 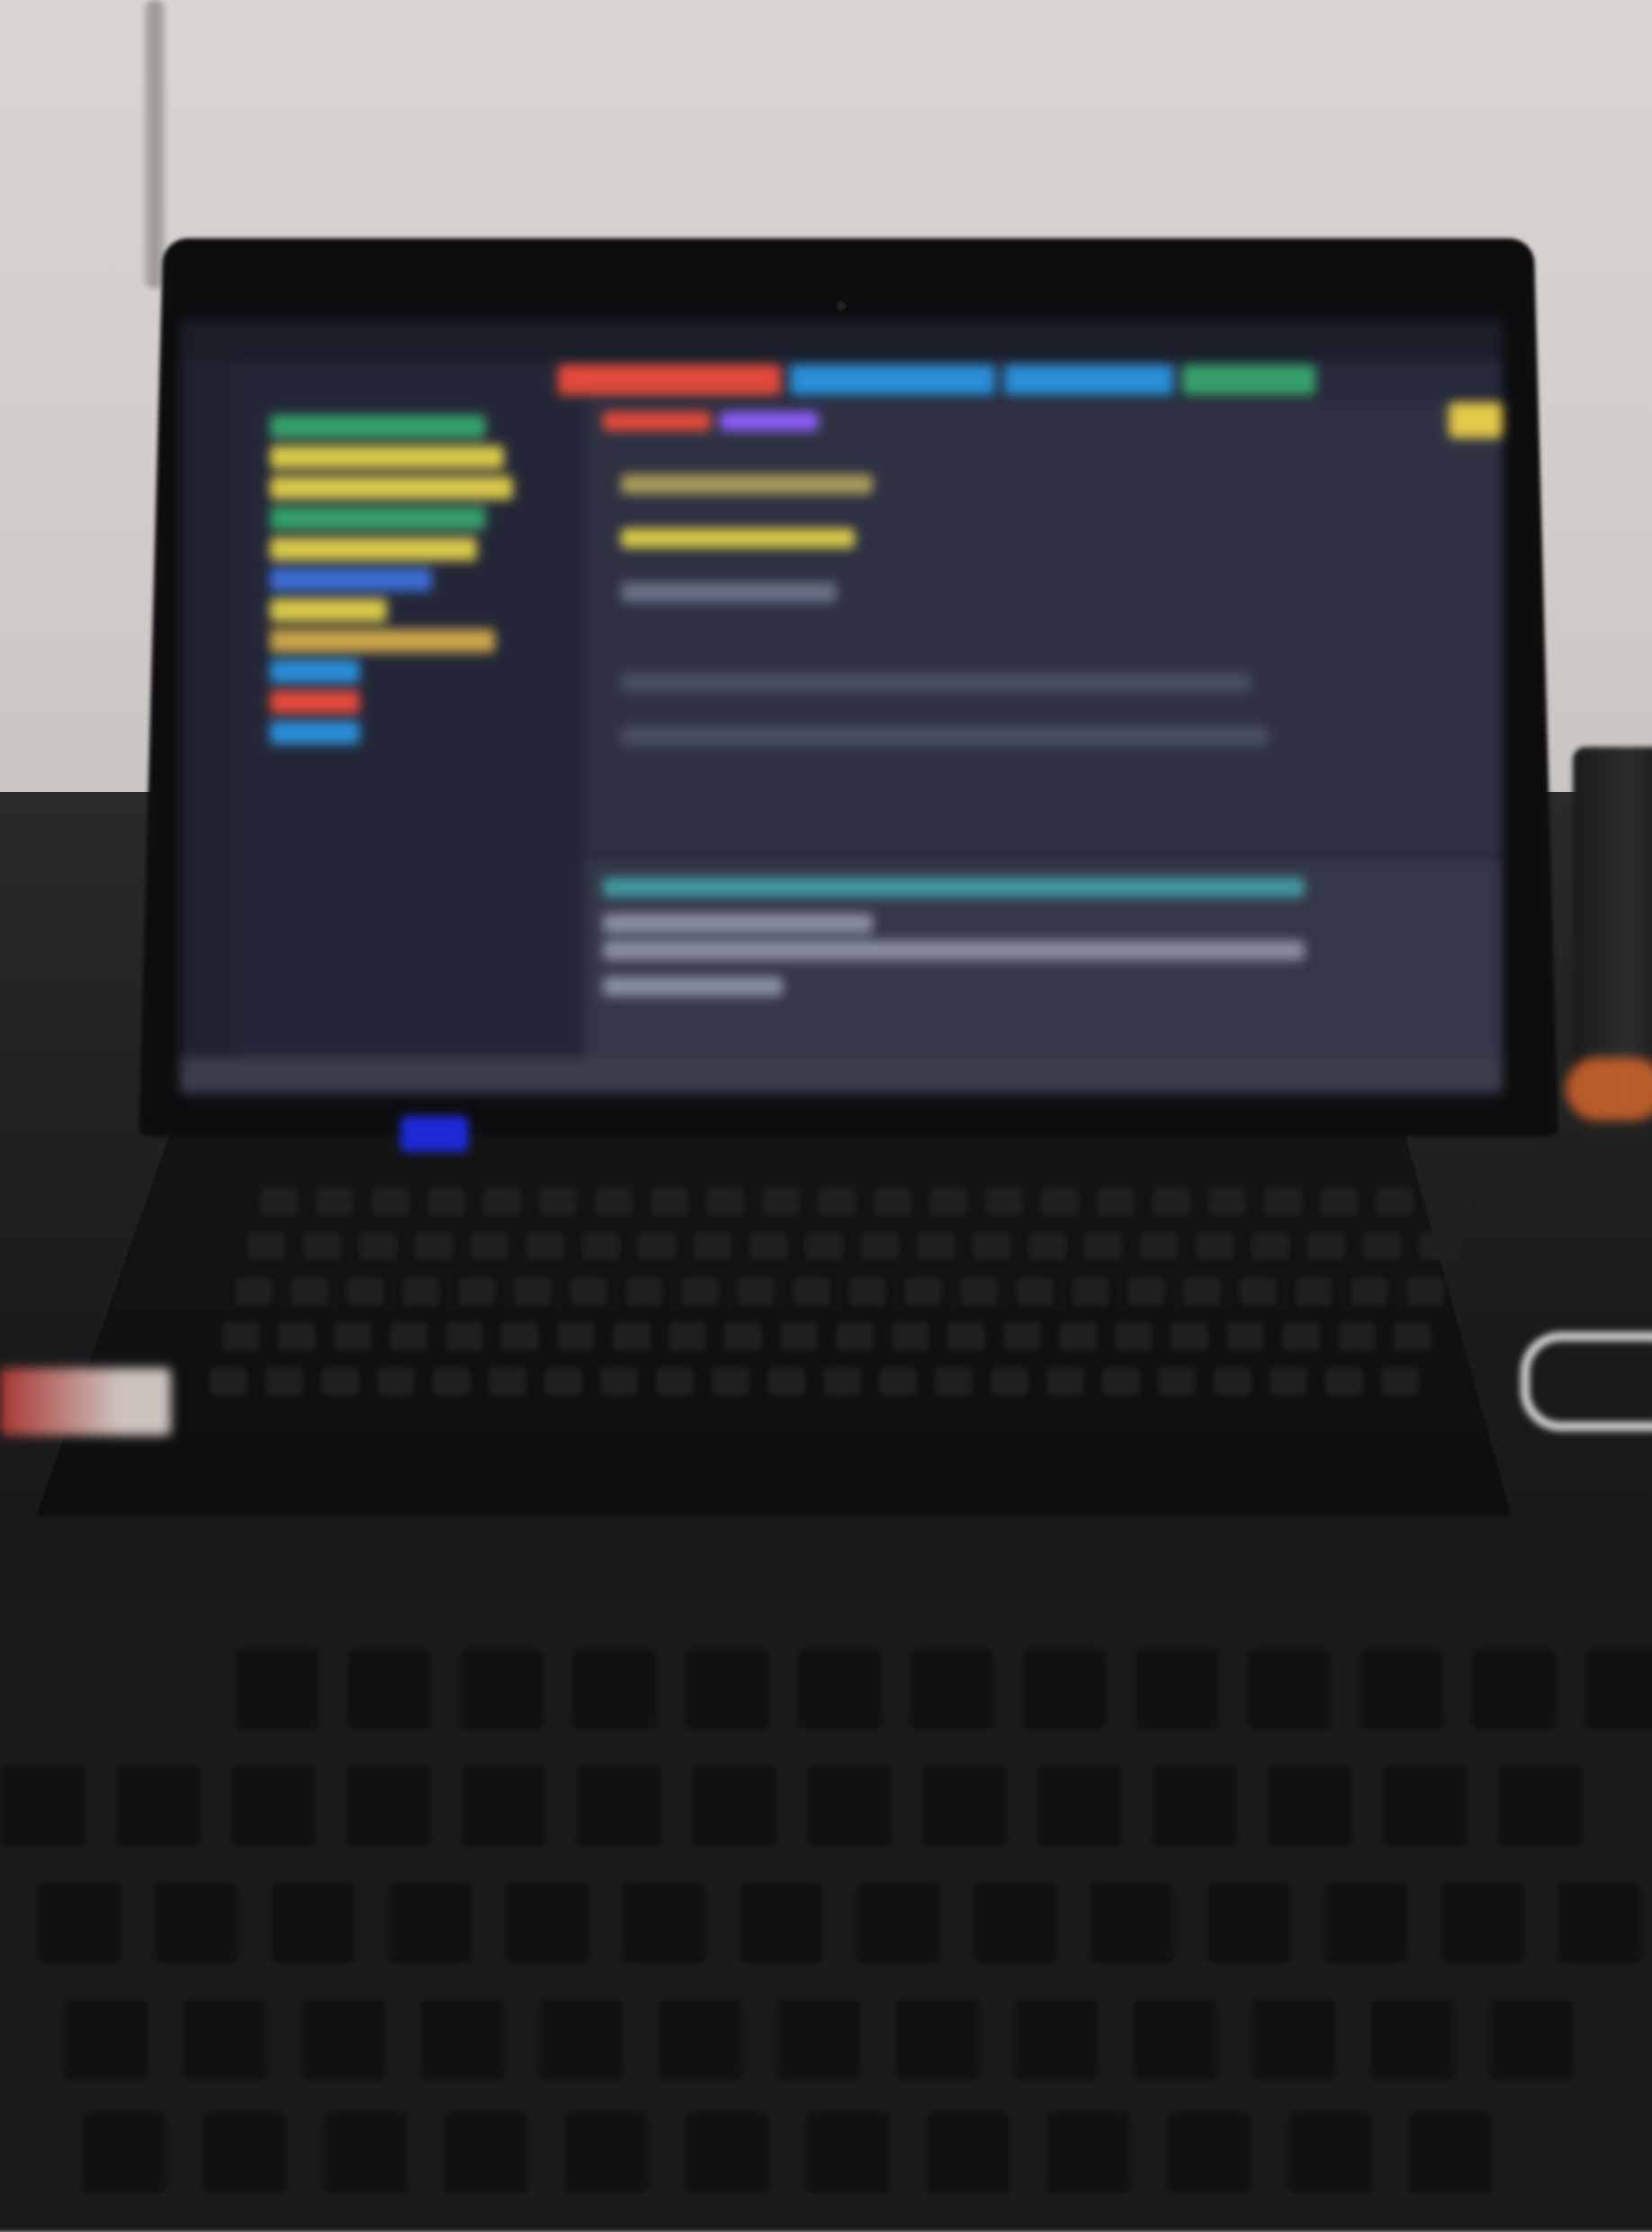 I want to click on power-indicator-icon, so click(x=434, y=1134).